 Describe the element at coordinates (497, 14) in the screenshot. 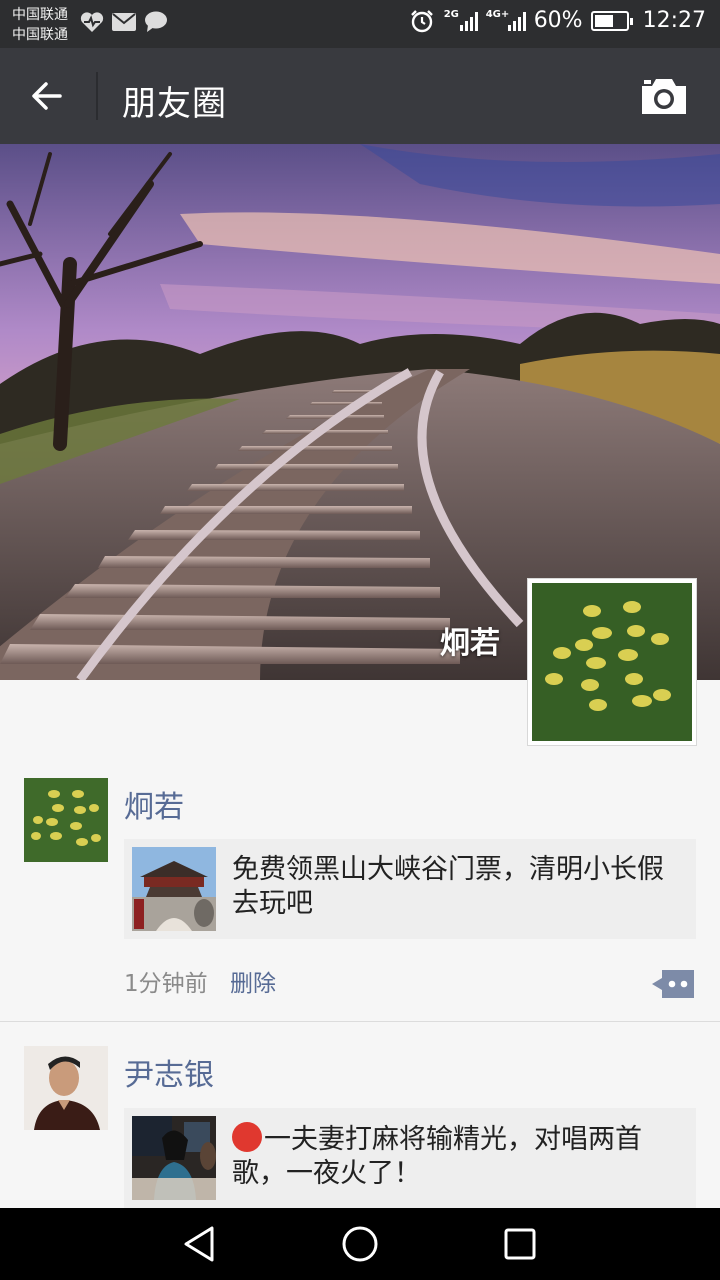

I see `network-tag-2: 4G+` at that location.